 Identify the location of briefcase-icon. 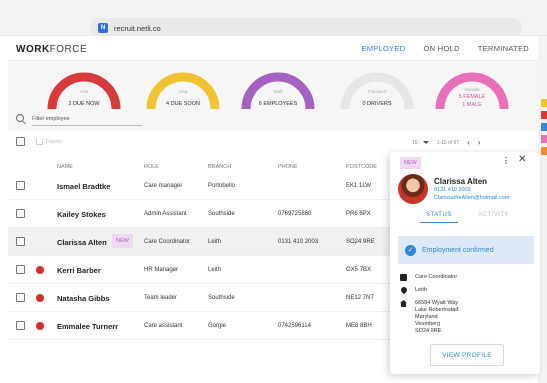
(403, 277).